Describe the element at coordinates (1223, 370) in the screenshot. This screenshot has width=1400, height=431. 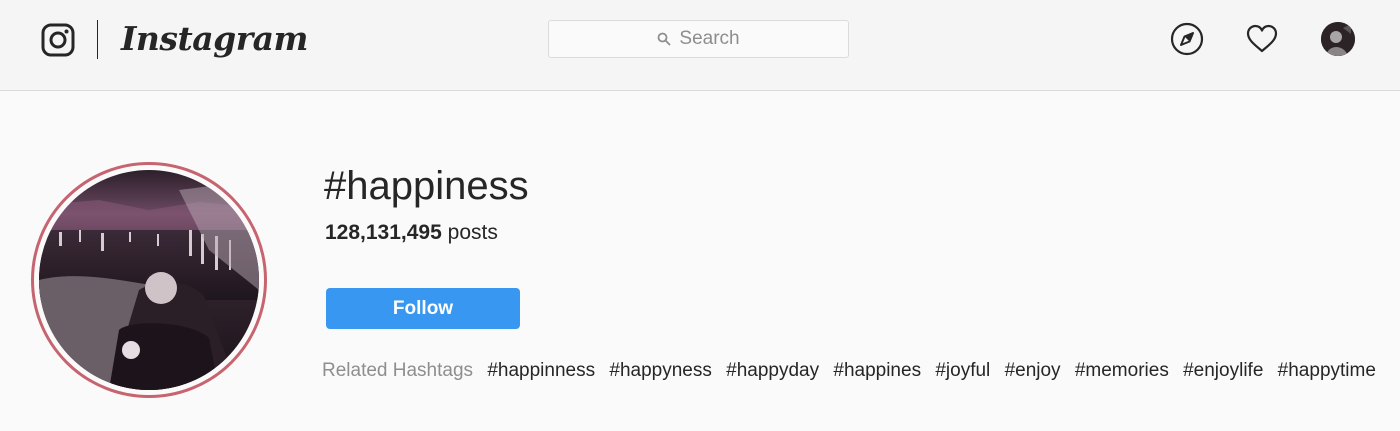
I see `related-hashtag-link: #enjoylife` at that location.